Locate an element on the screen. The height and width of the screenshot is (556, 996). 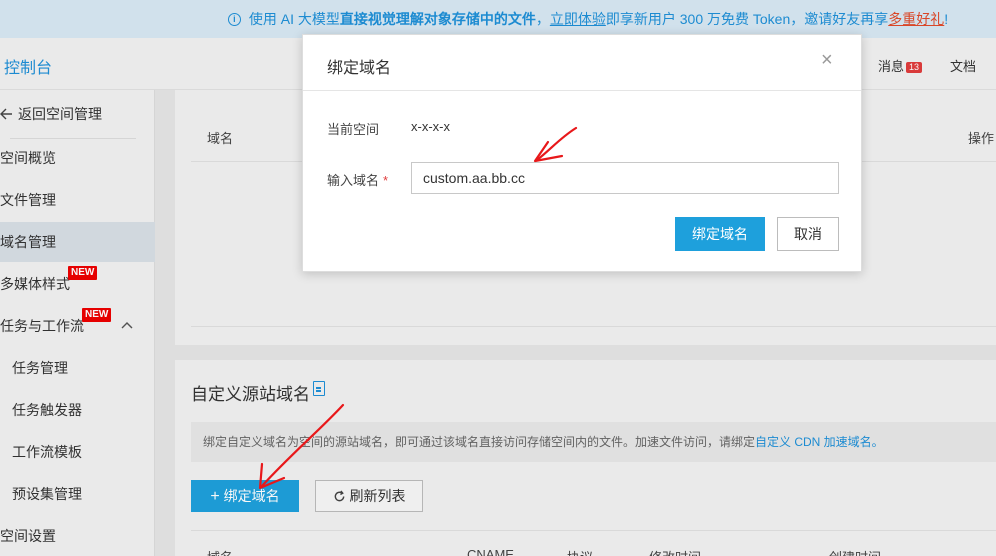
domain-label-text: 输入域名 is located at coordinates (353, 180).